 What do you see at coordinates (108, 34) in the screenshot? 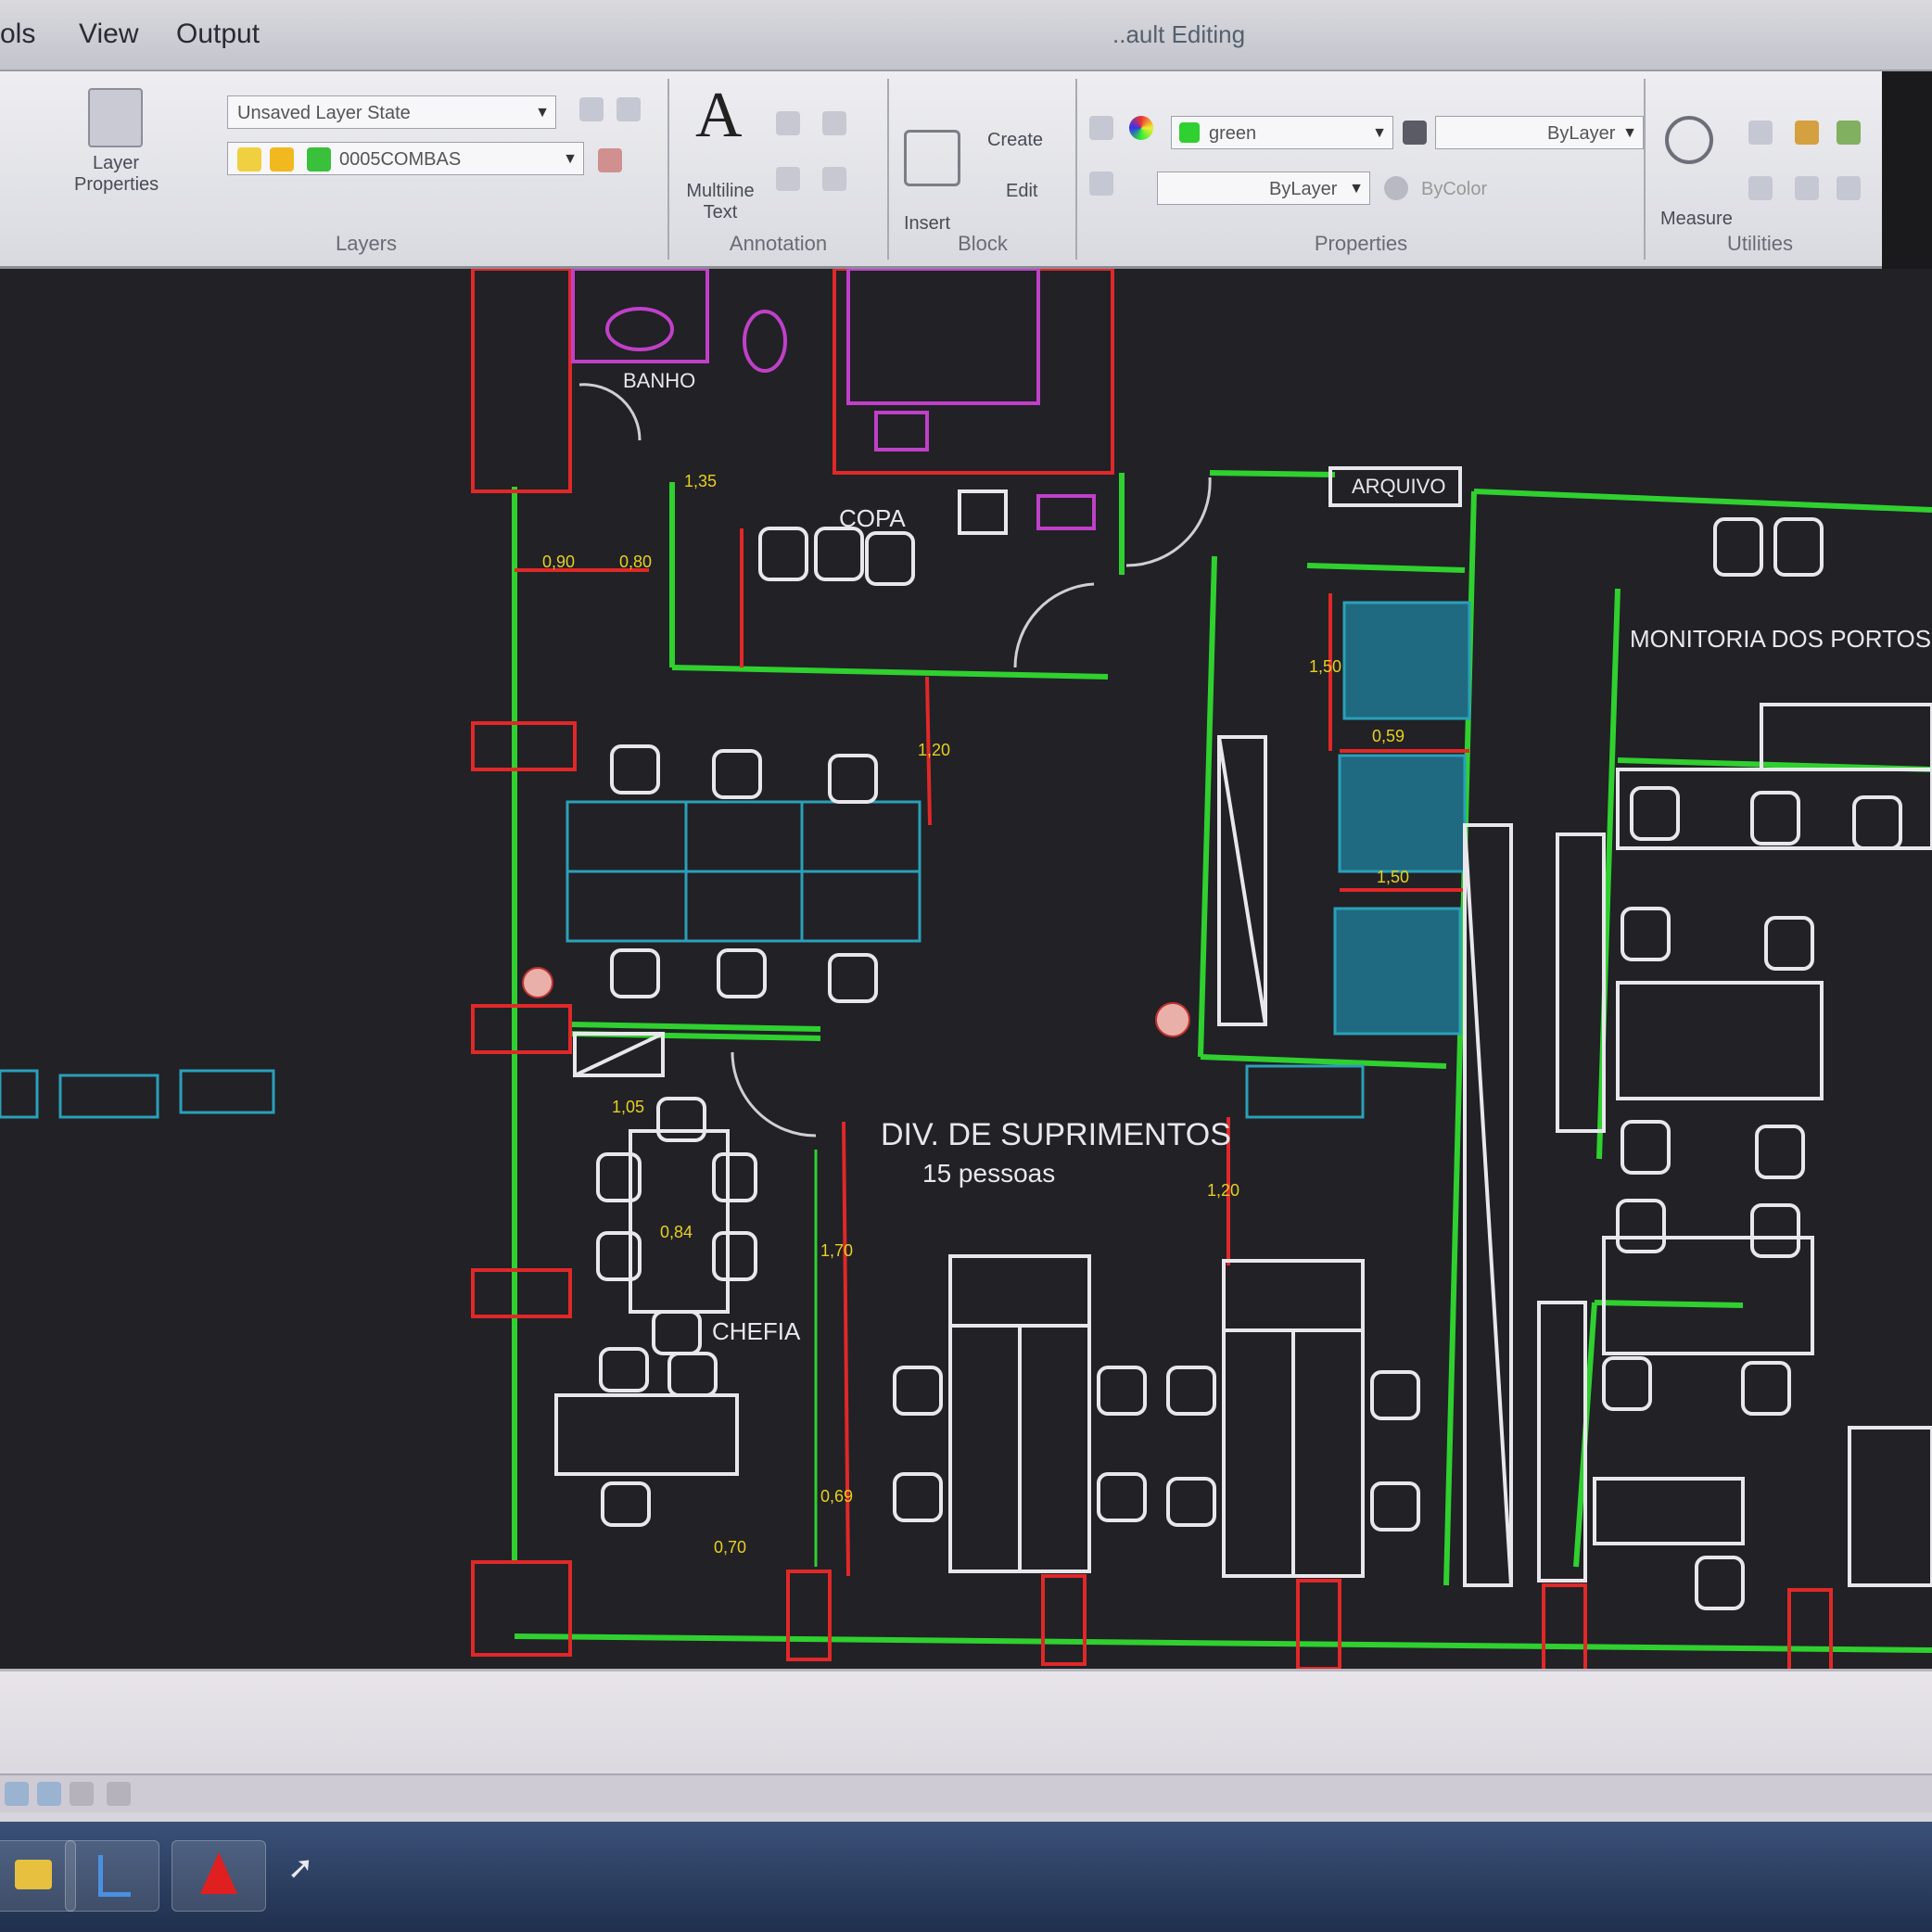
I see `menu-view: View` at bounding box center [108, 34].